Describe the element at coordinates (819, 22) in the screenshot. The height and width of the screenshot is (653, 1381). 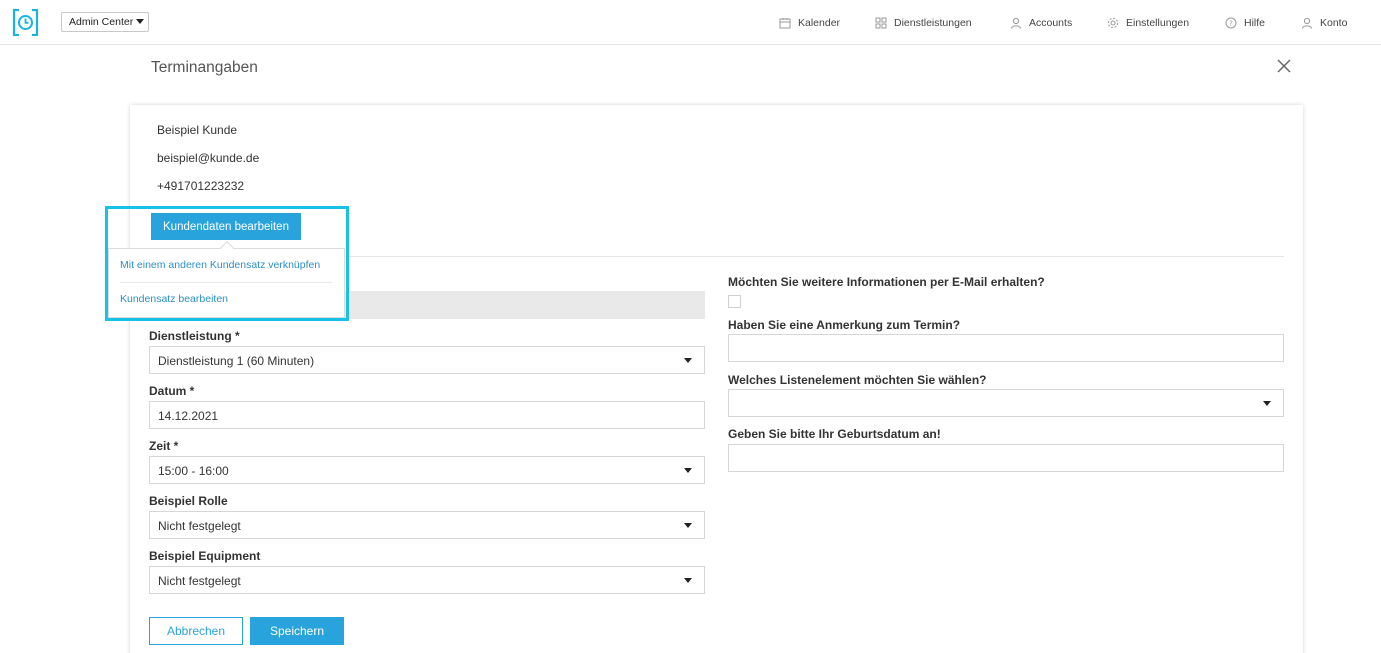
I see `nav-kalender-label: Kalender` at that location.